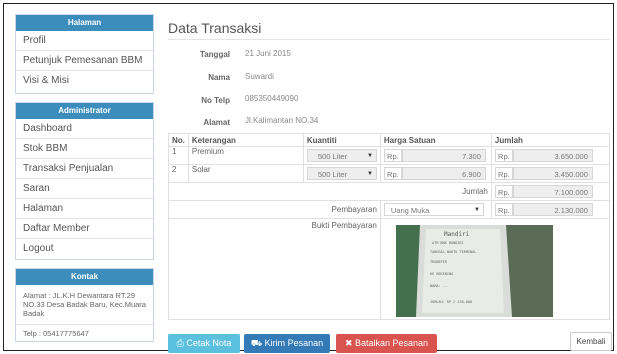 This screenshot has height=354, width=617. I want to click on receipt-line: JUMLAH: RP 2.130.000, so click(451, 302).